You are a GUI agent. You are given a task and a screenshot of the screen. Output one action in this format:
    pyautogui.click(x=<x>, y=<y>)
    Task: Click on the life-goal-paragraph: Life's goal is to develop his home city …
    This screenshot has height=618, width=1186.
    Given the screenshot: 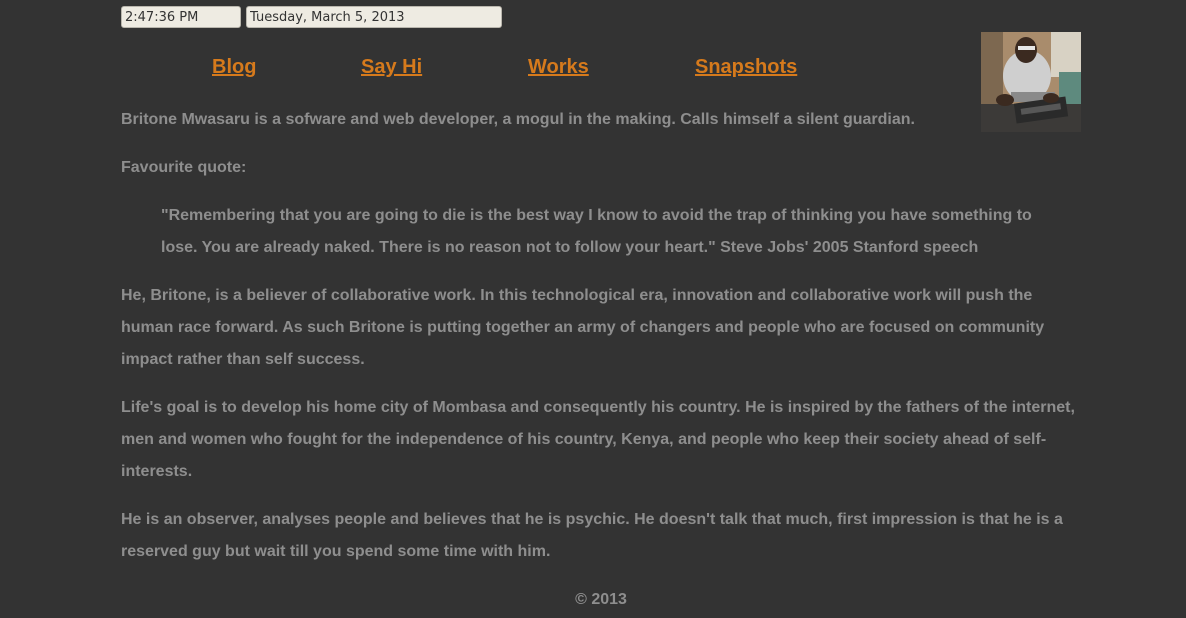 What is the action you would take?
    pyautogui.click(x=598, y=439)
    